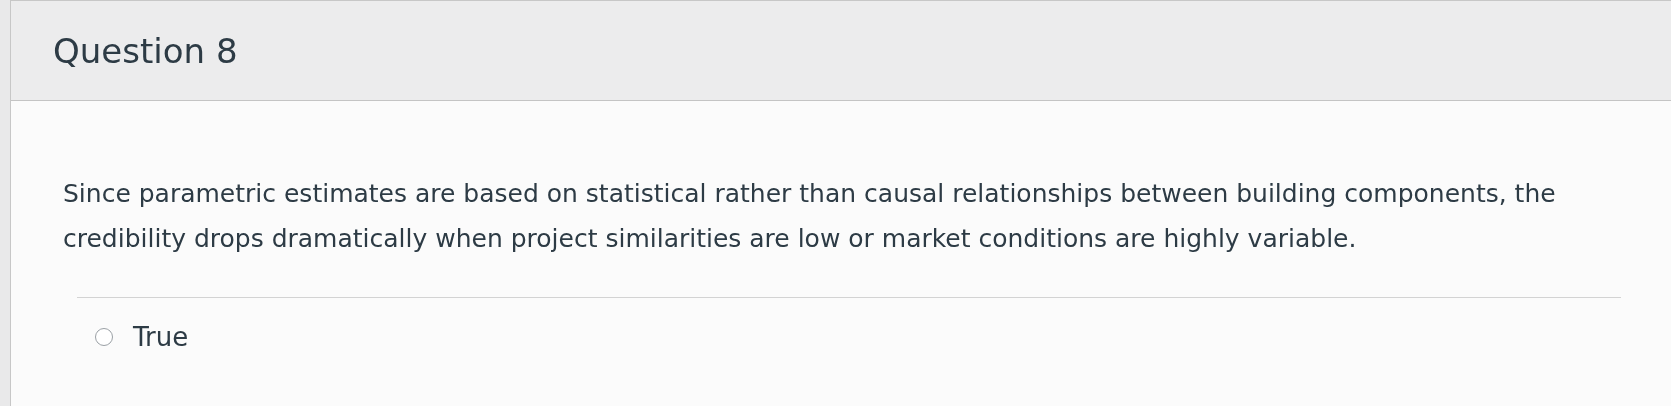 This screenshot has width=1671, height=406. What do you see at coordinates (145, 50) in the screenshot?
I see `question-title: Question 8` at bounding box center [145, 50].